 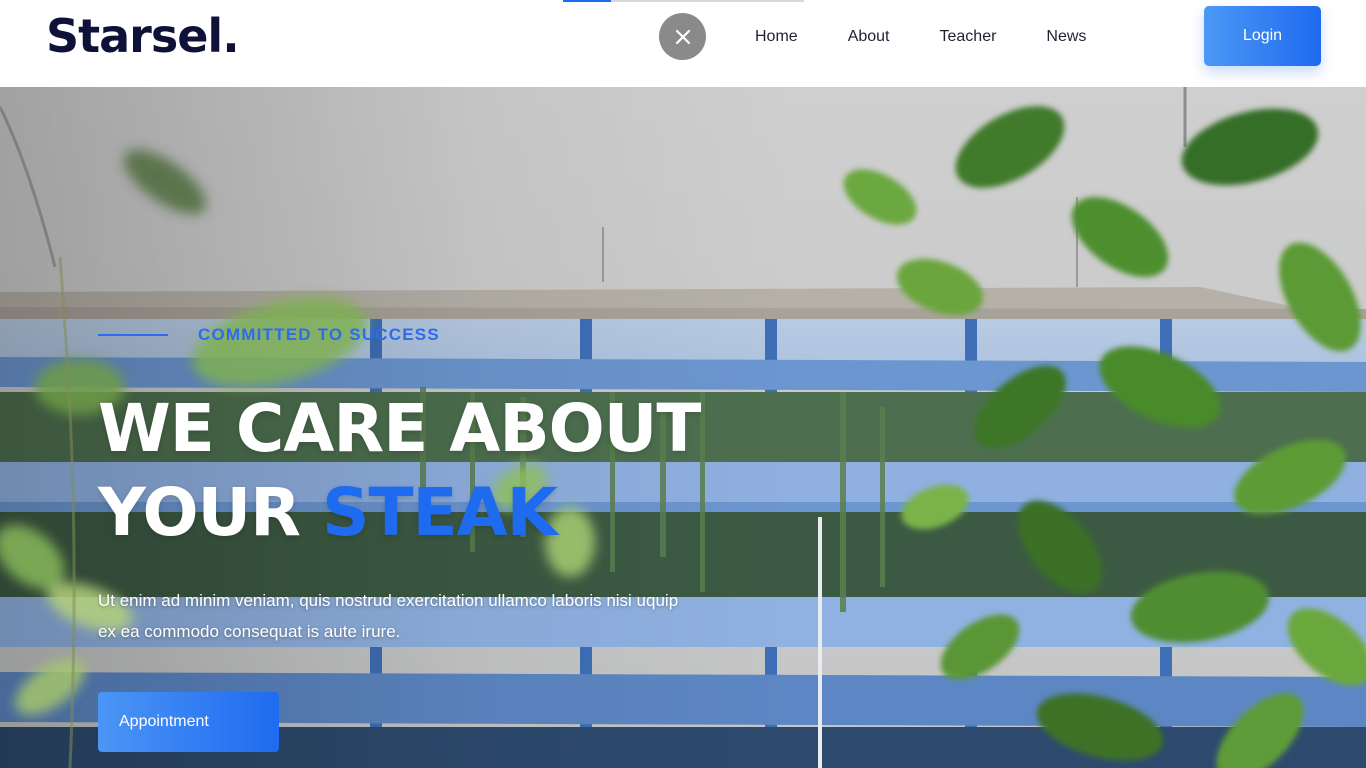 I want to click on site-header: Starsel. Home About Teacher News Login, so click(x=683, y=43).